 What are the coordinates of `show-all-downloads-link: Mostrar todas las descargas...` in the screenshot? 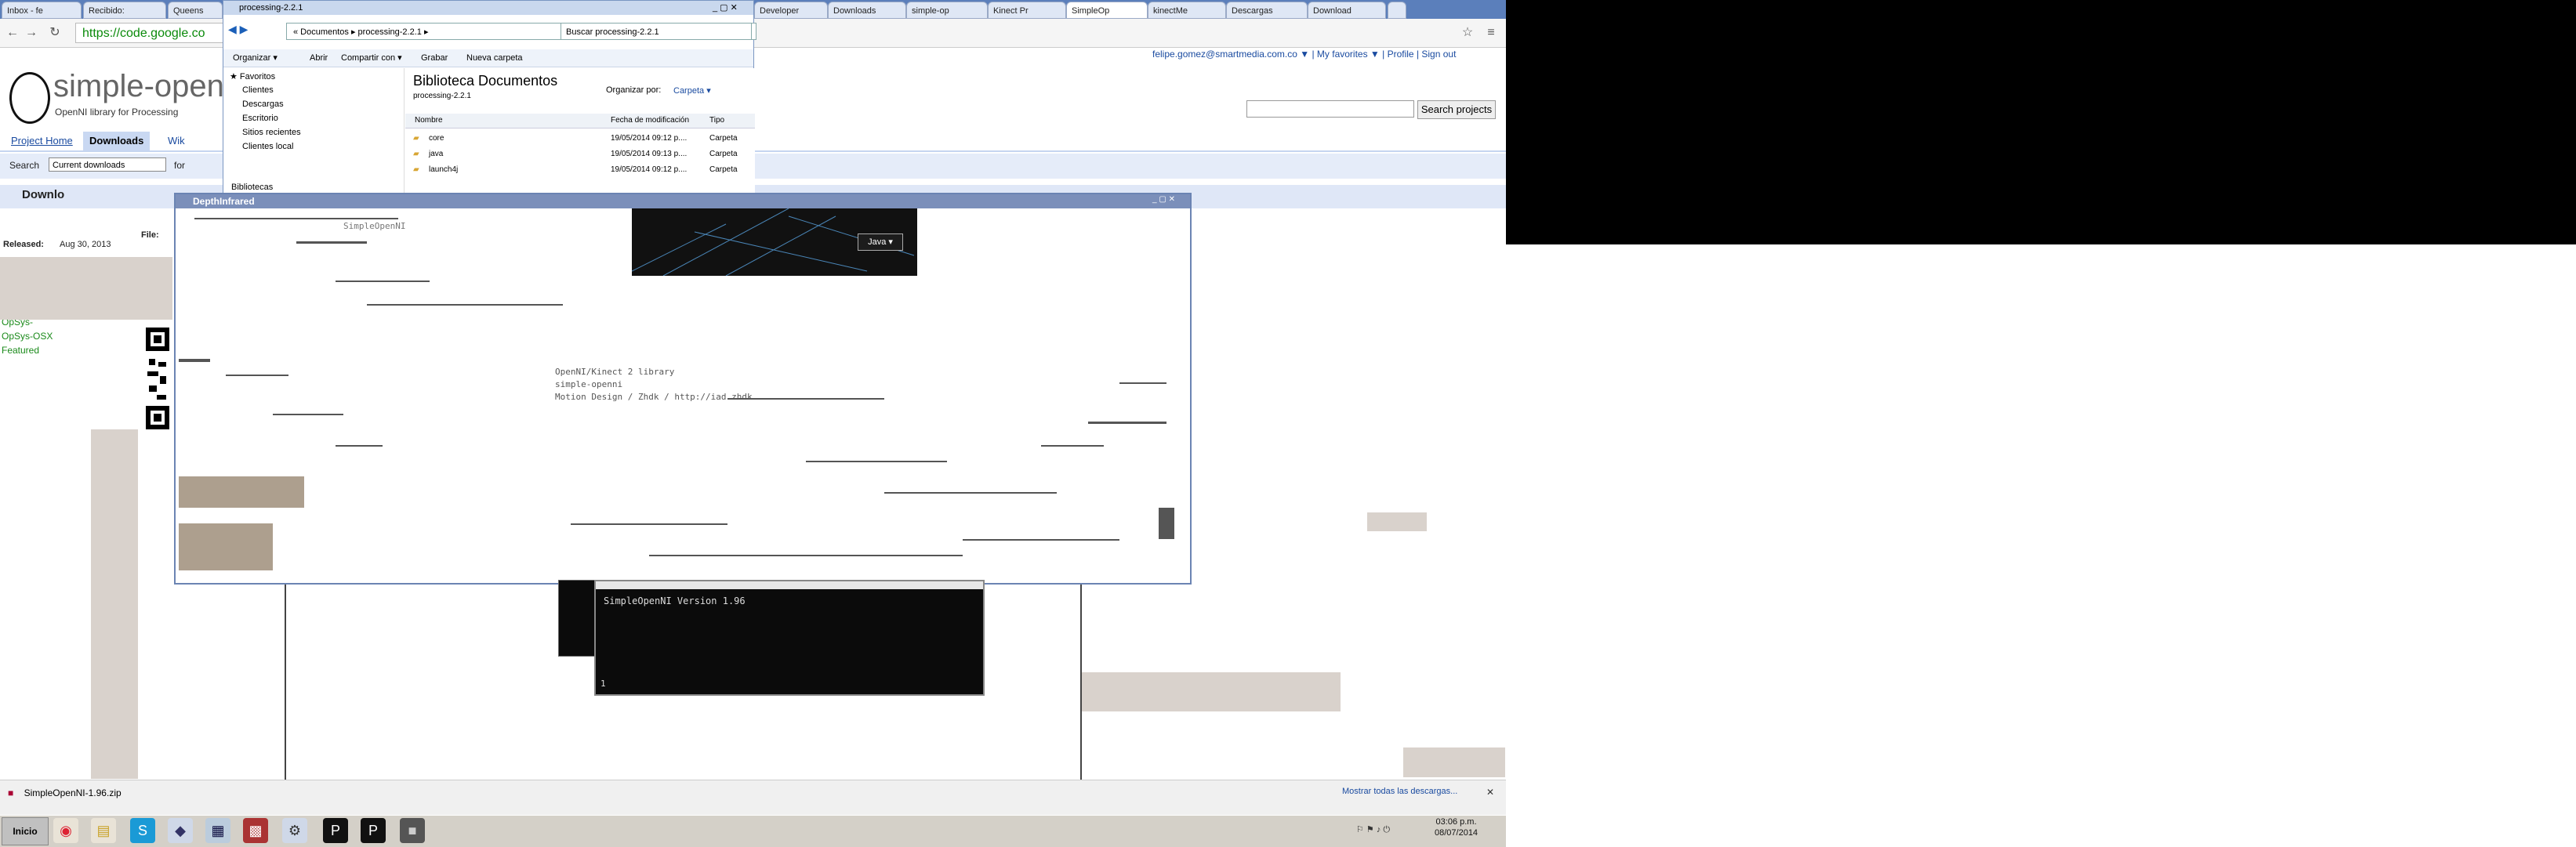 It's located at (1400, 792).